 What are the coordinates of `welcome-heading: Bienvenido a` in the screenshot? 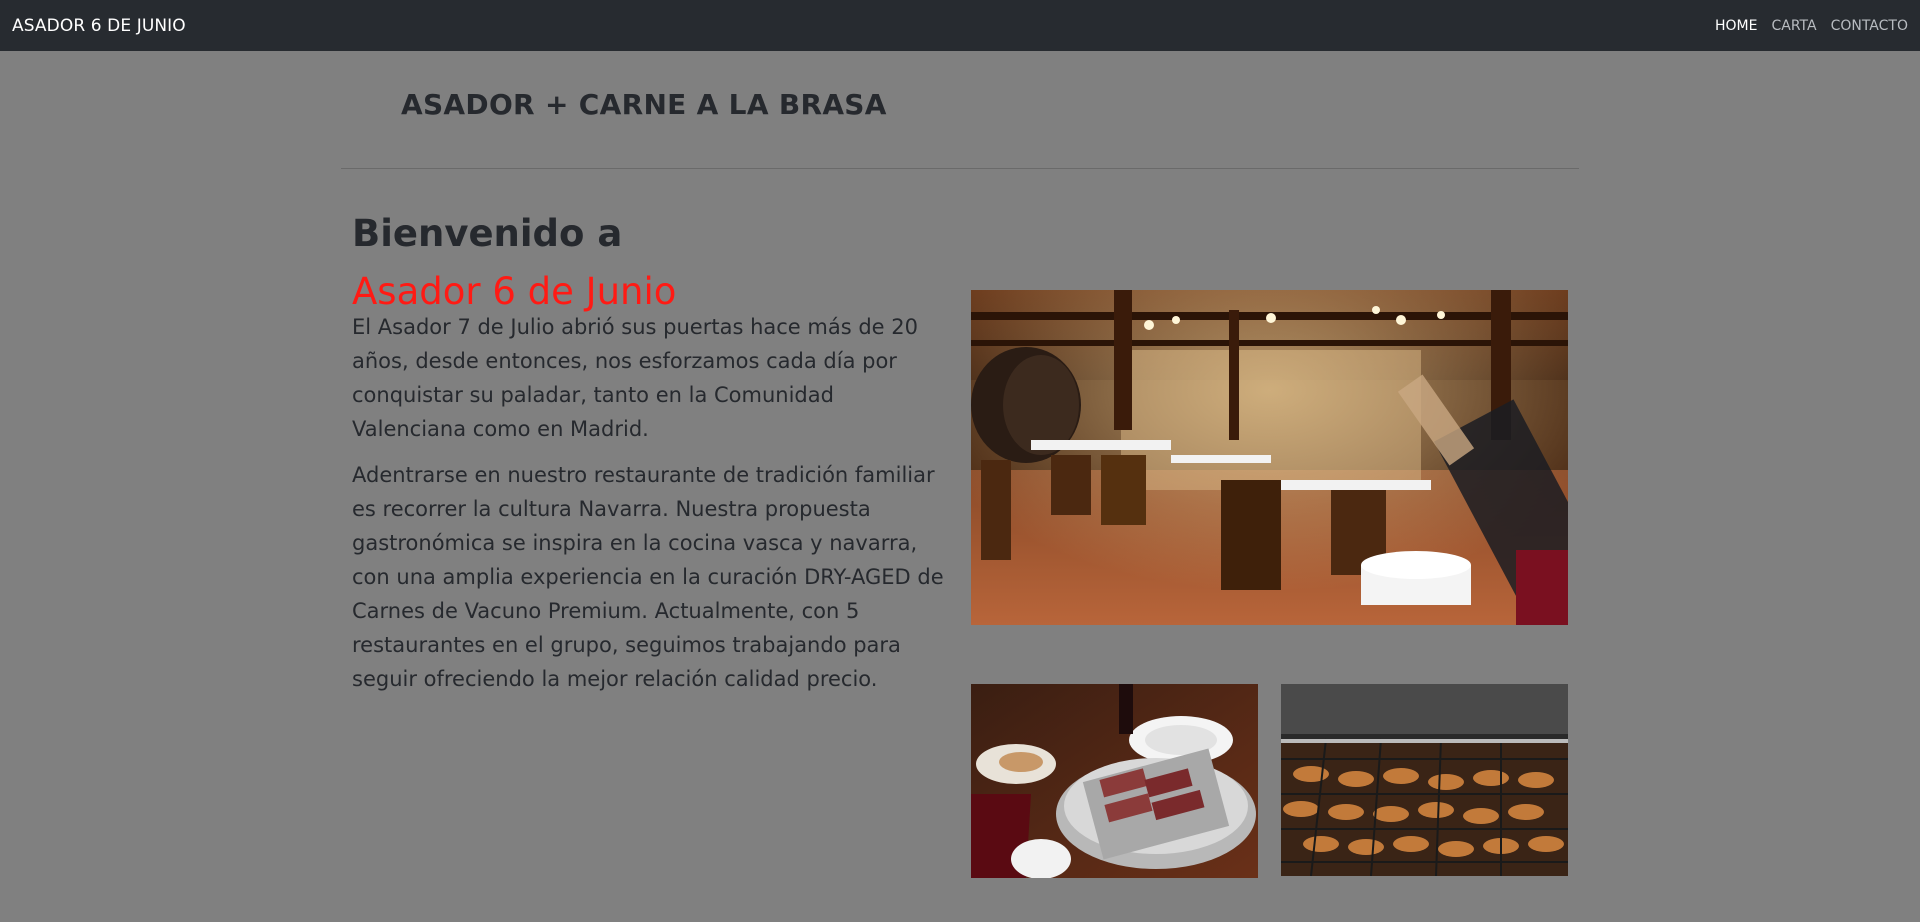 It's located at (487, 233).